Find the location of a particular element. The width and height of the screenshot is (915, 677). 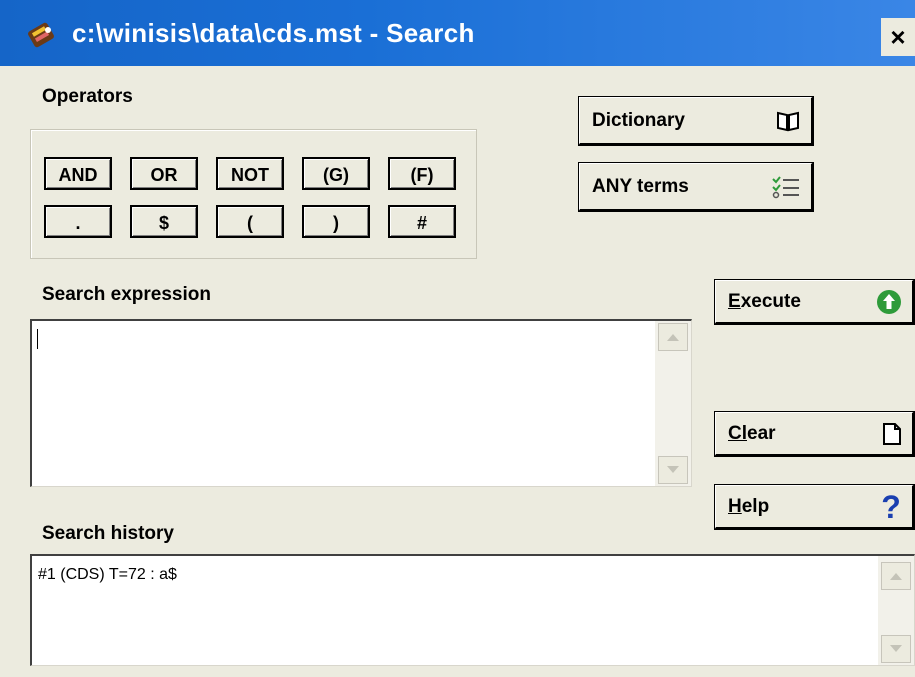

text-caret is located at coordinates (37, 339).